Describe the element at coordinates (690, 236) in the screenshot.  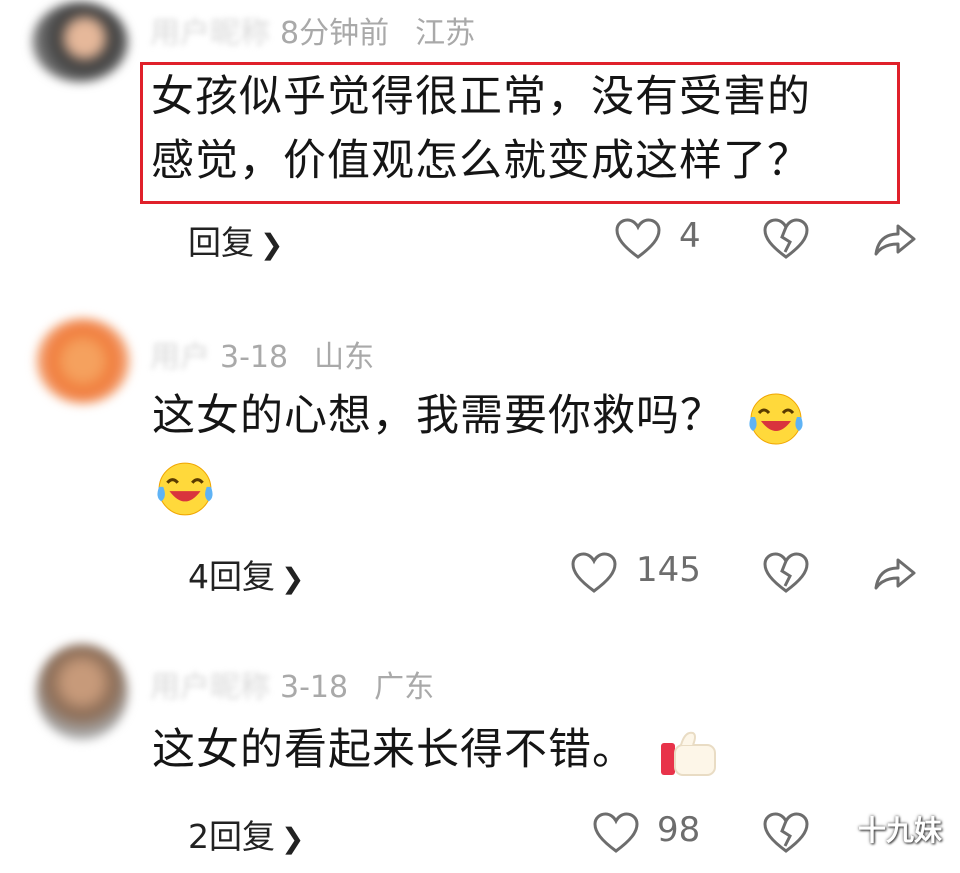
I see `like-count: 4` at that location.